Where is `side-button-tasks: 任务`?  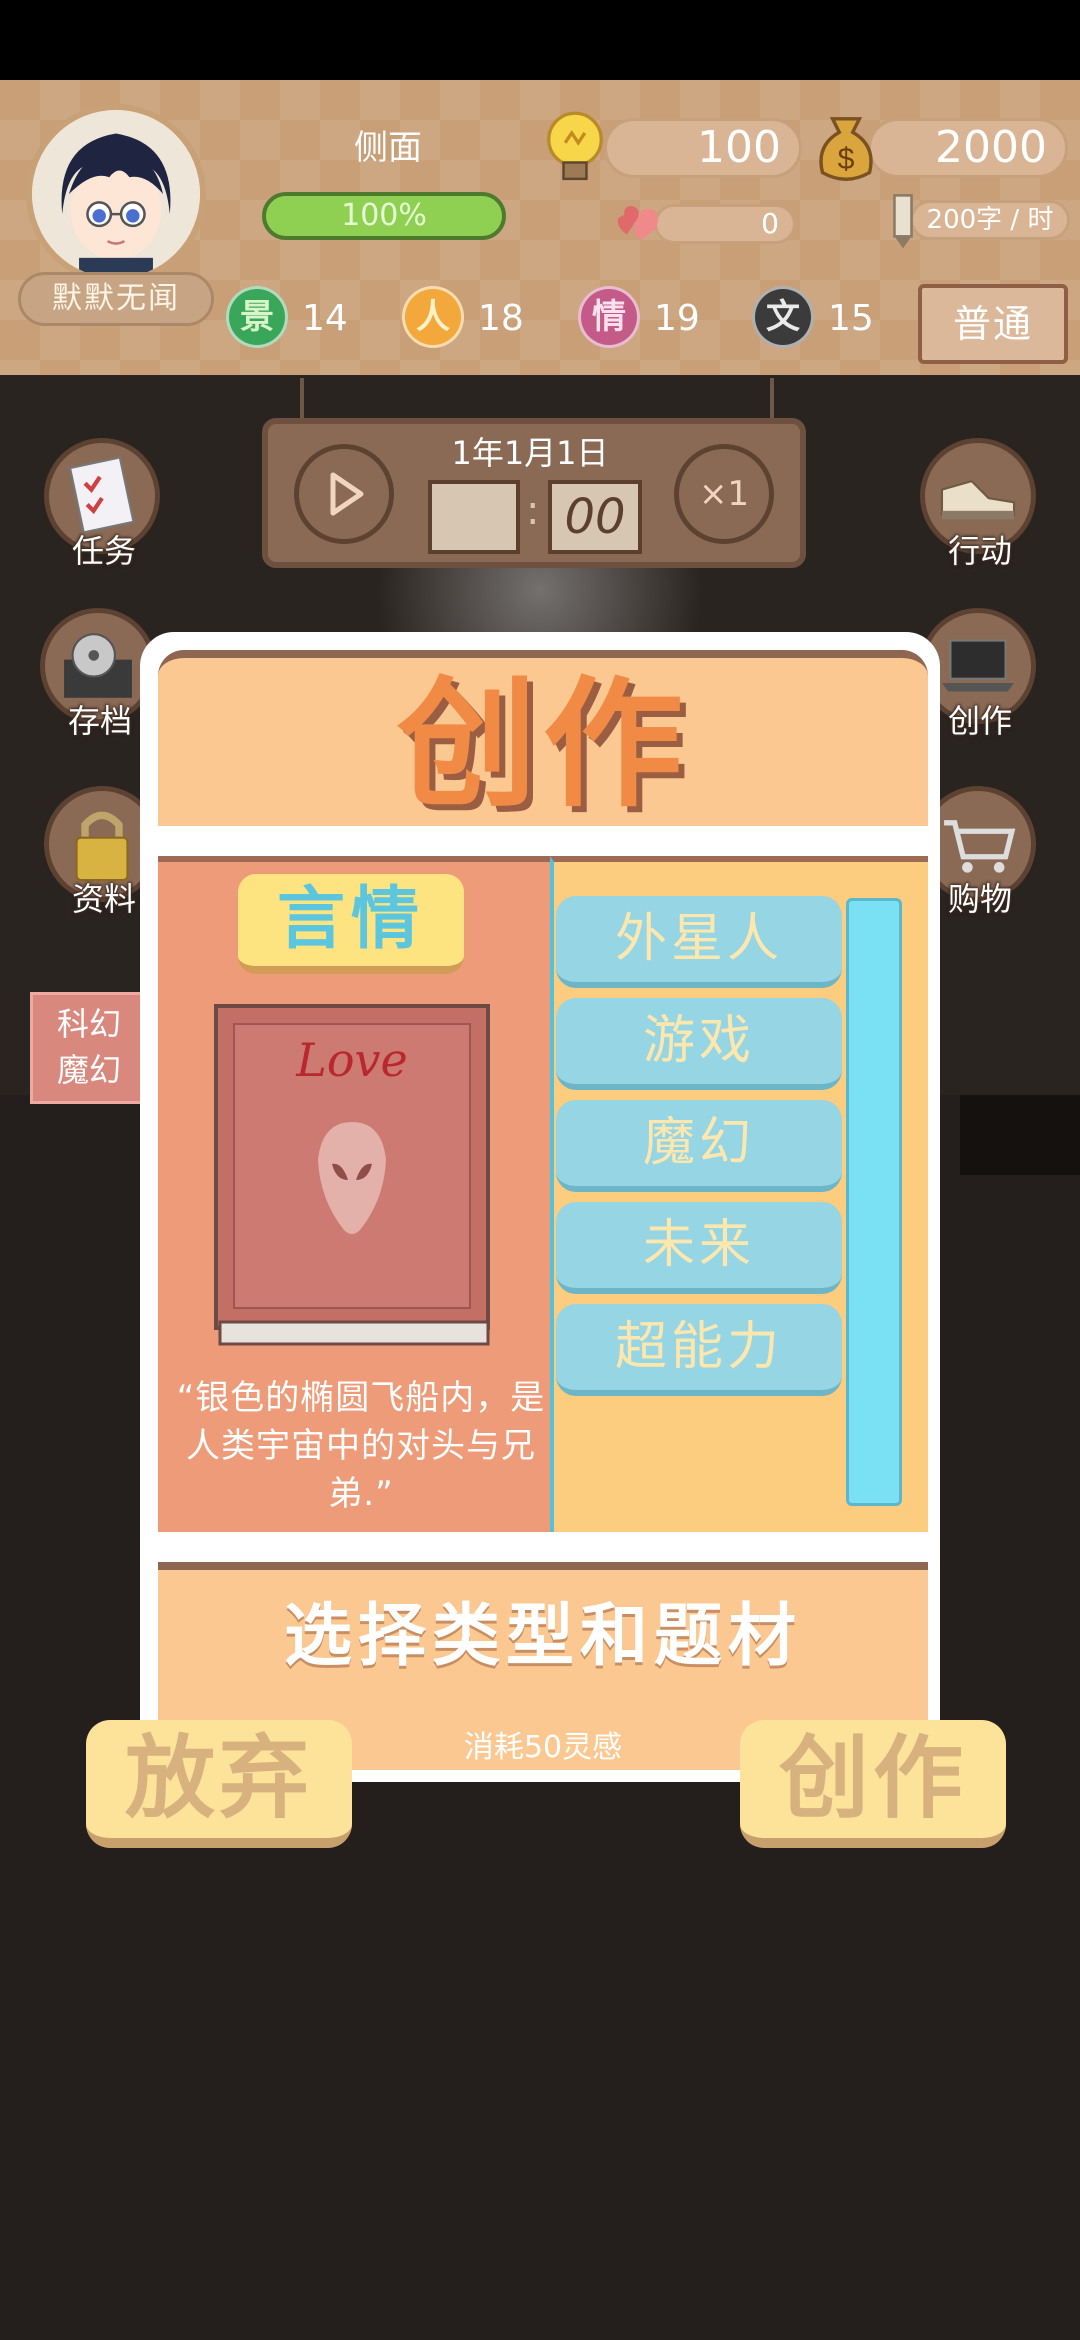 side-button-tasks: 任务 is located at coordinates (104, 504).